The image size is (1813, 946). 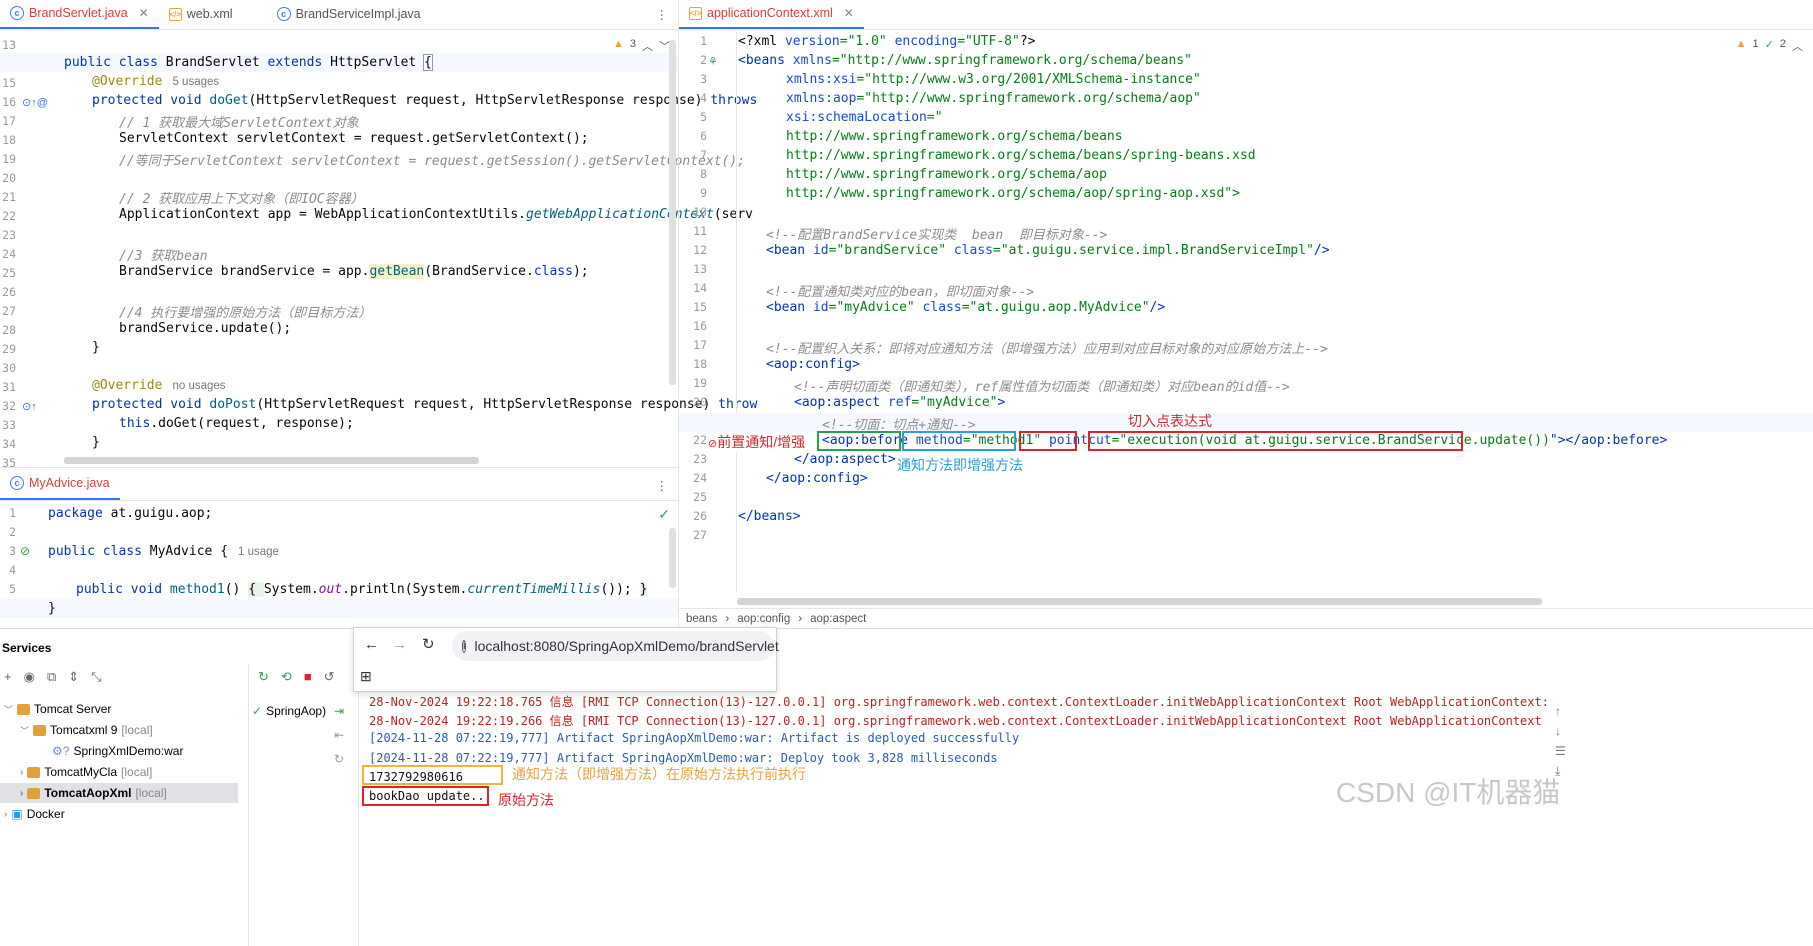 I want to click on apps-grid-icon: ⊞, so click(x=366, y=676).